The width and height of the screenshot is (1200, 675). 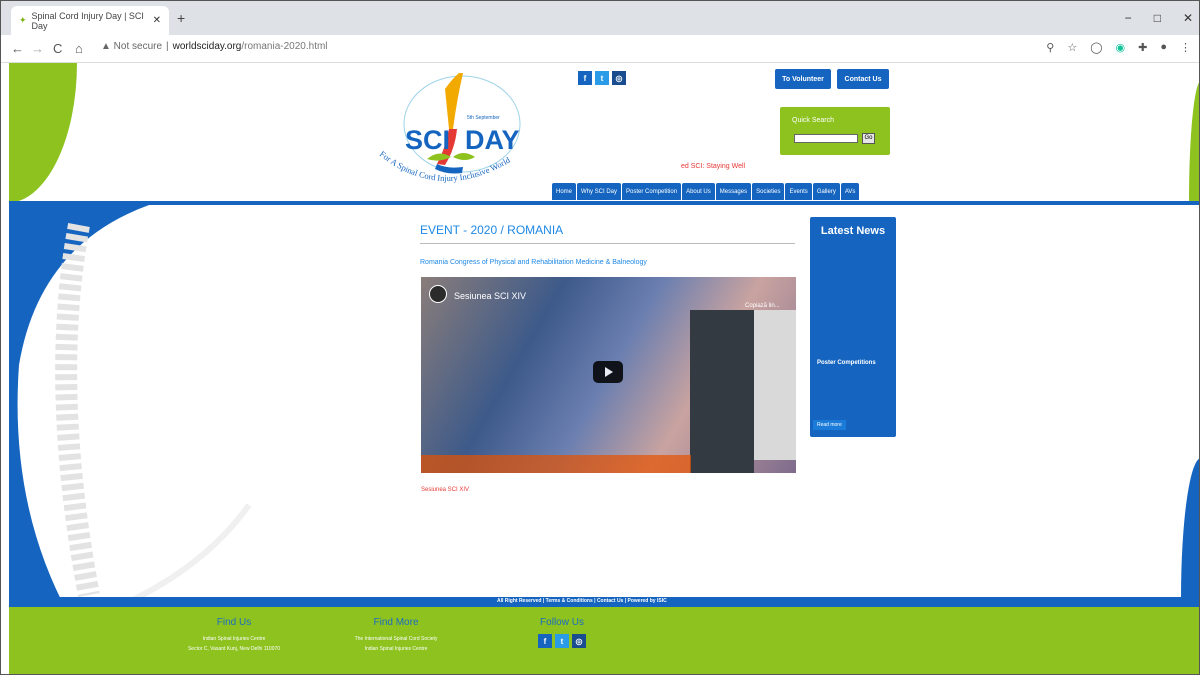 I want to click on latest-news-heading: Latest News, so click(x=853, y=231).